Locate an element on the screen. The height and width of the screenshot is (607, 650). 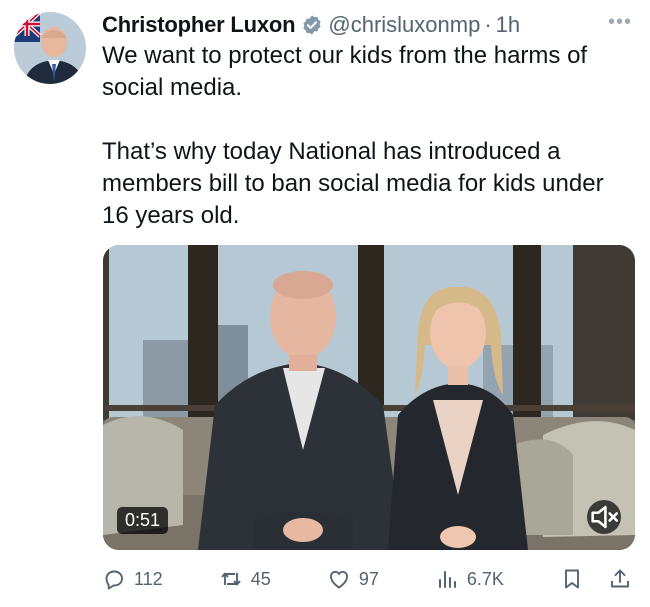
heart-icon is located at coordinates (338, 579).